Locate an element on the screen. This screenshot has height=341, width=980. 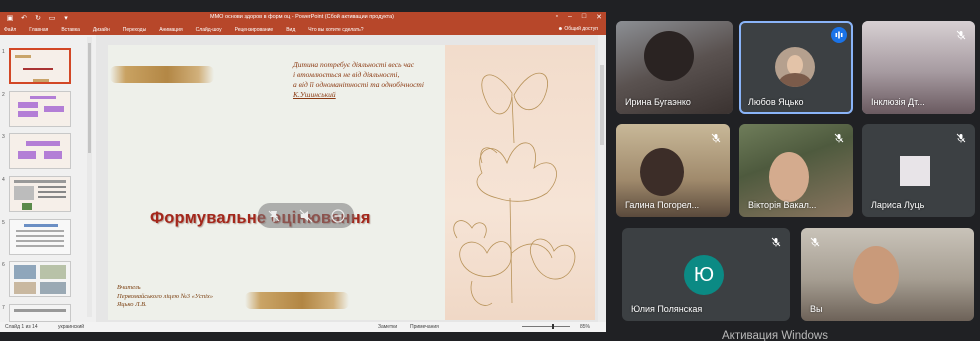
epigraph-line: і втомлюється не від діяльності, is located at coordinates (346, 74).